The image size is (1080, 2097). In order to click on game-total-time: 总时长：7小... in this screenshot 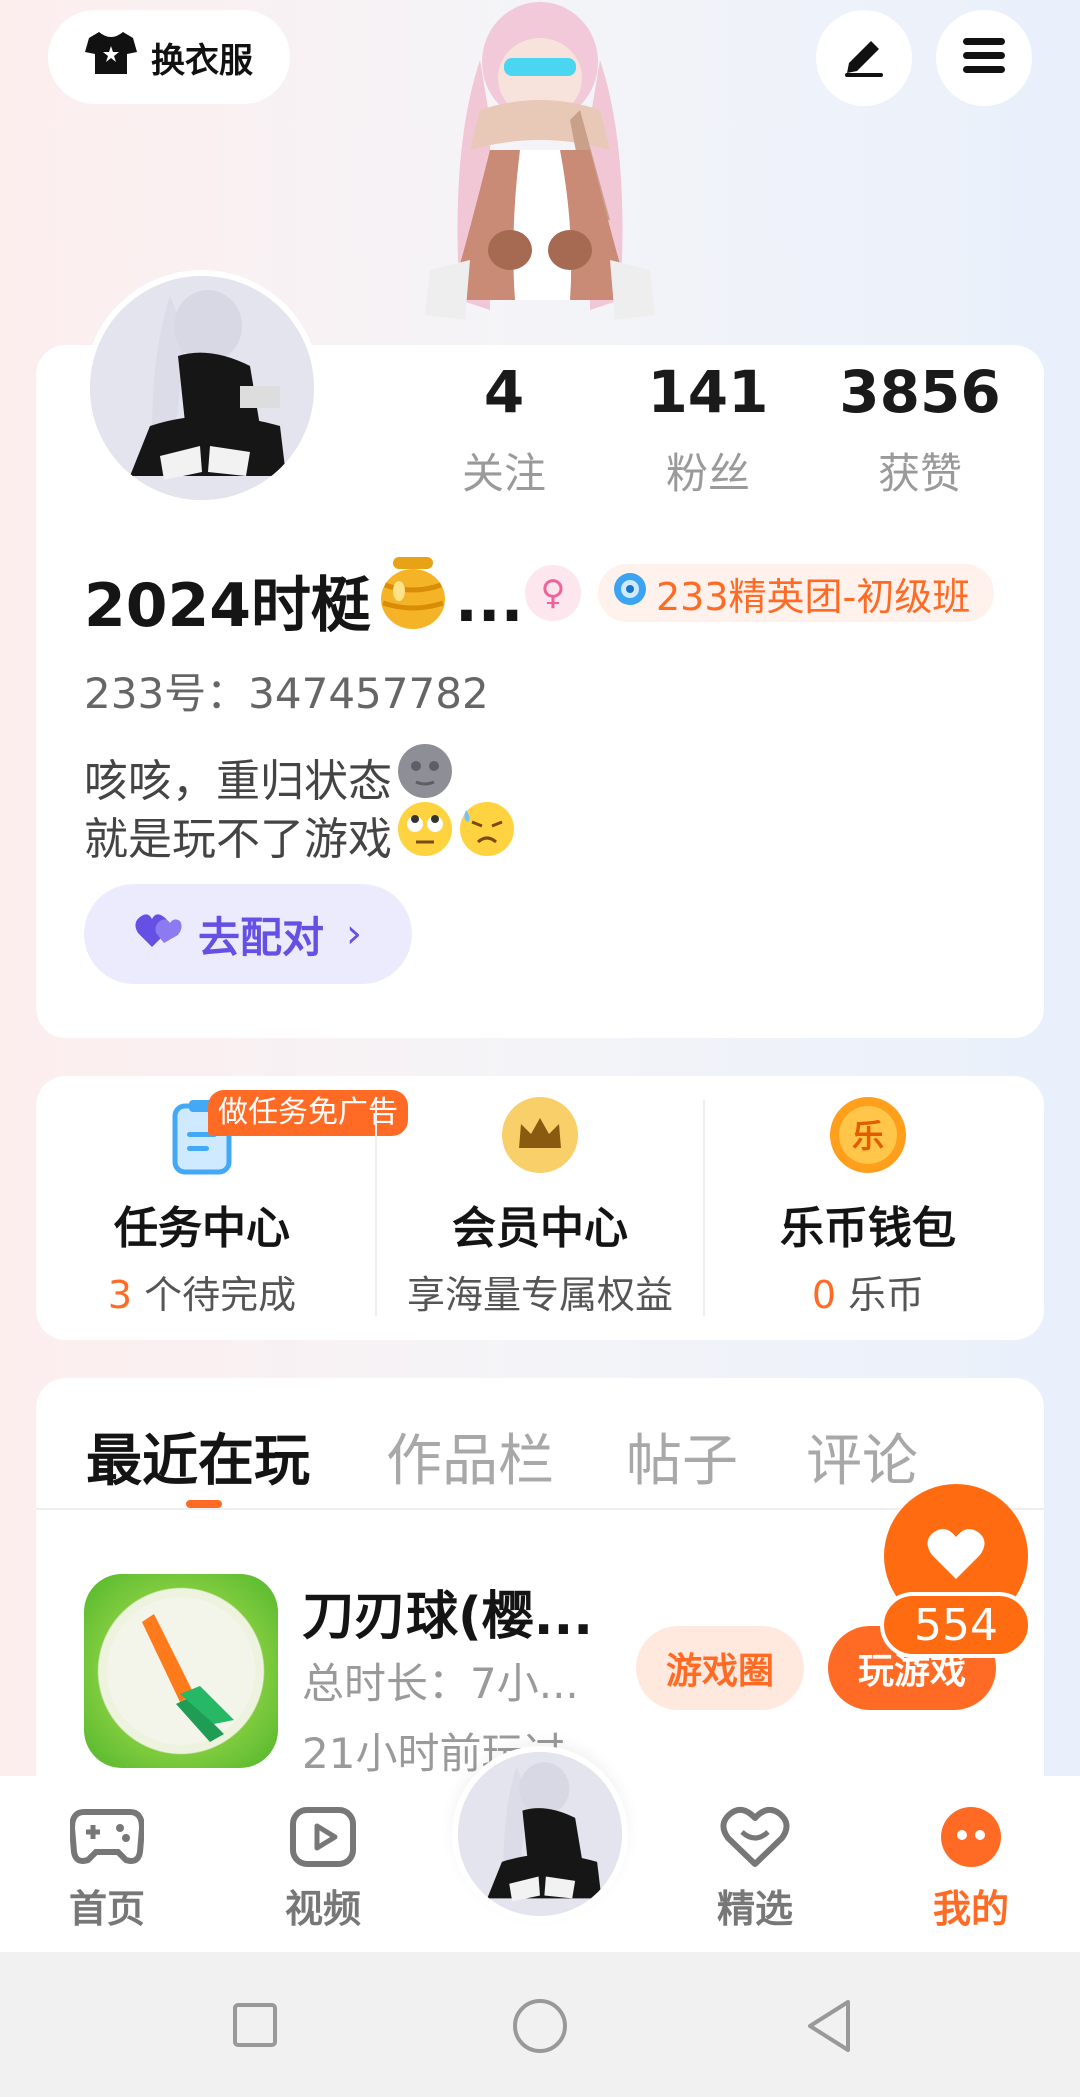, I will do `click(440, 1683)`.